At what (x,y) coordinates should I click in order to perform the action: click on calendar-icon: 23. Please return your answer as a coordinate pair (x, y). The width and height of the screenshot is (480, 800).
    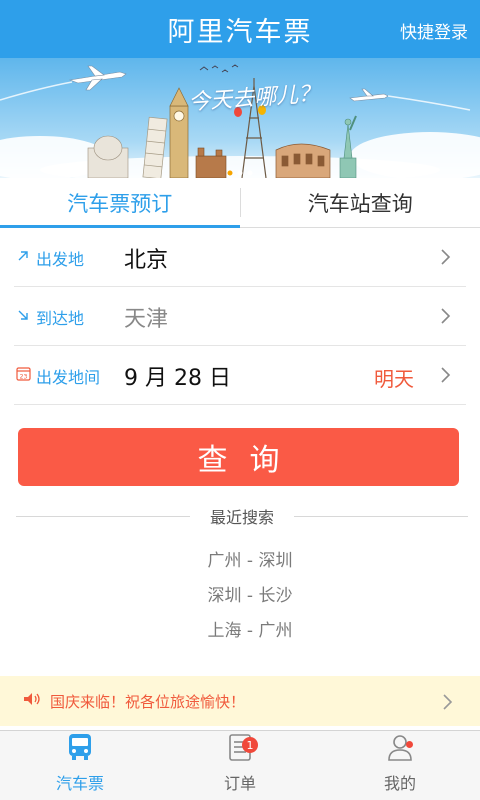
    Looking at the image, I should click on (26, 375).